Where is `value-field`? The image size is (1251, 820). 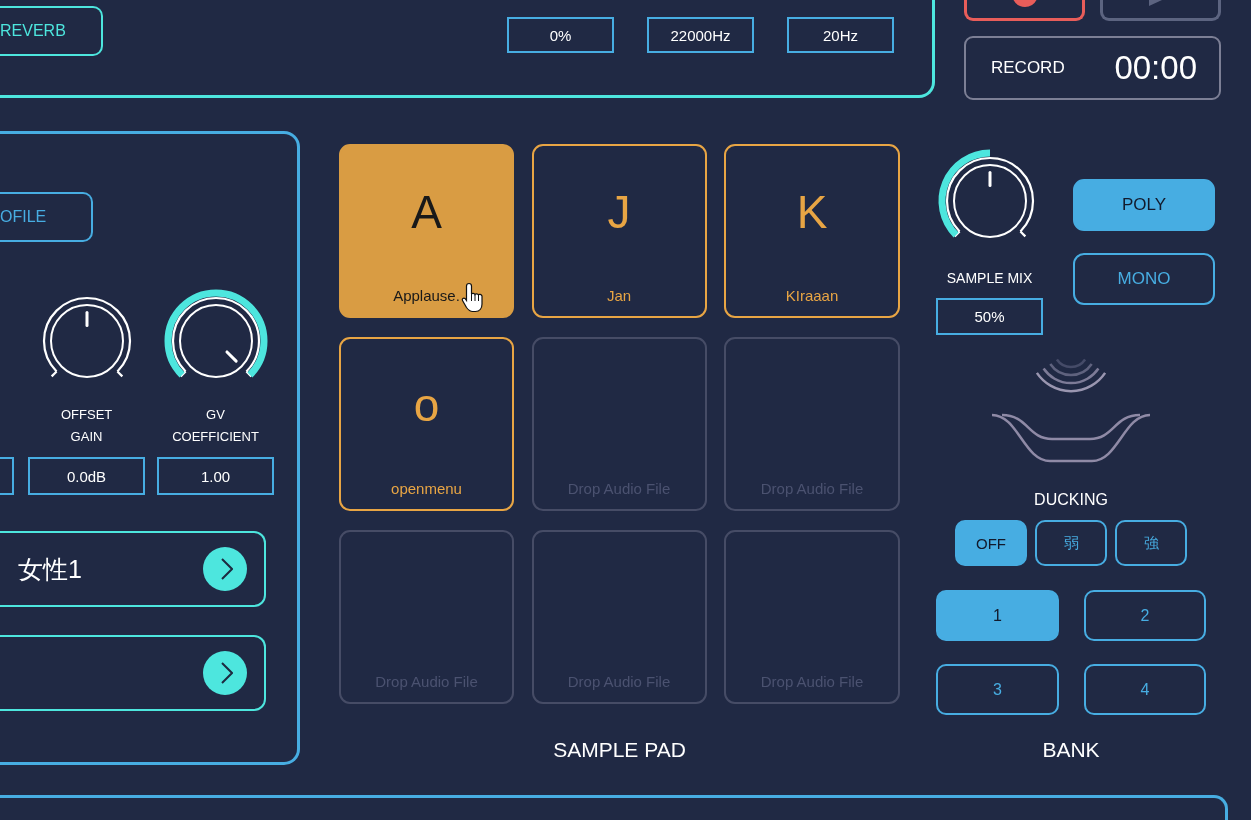
value-field is located at coordinates (7, 476).